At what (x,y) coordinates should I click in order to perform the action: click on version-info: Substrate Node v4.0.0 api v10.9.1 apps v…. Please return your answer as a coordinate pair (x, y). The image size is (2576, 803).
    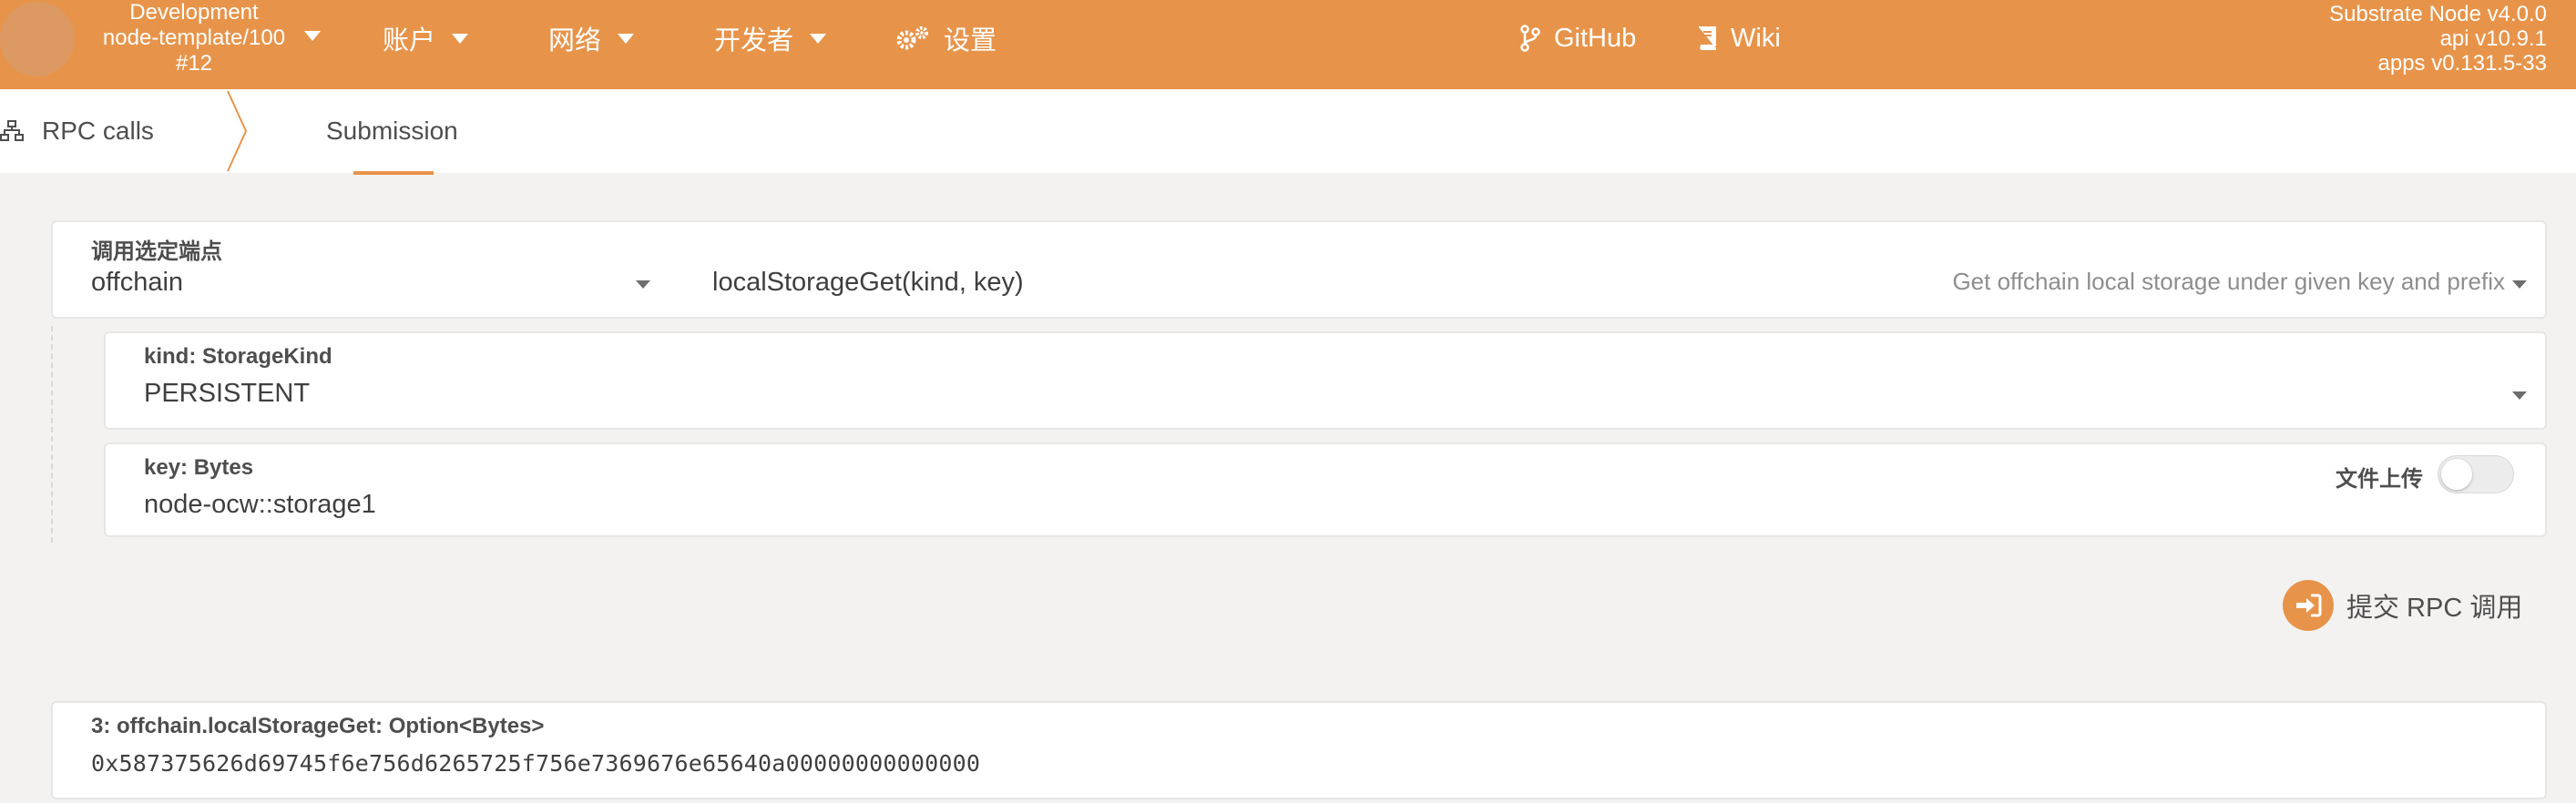
    Looking at the image, I should click on (2438, 39).